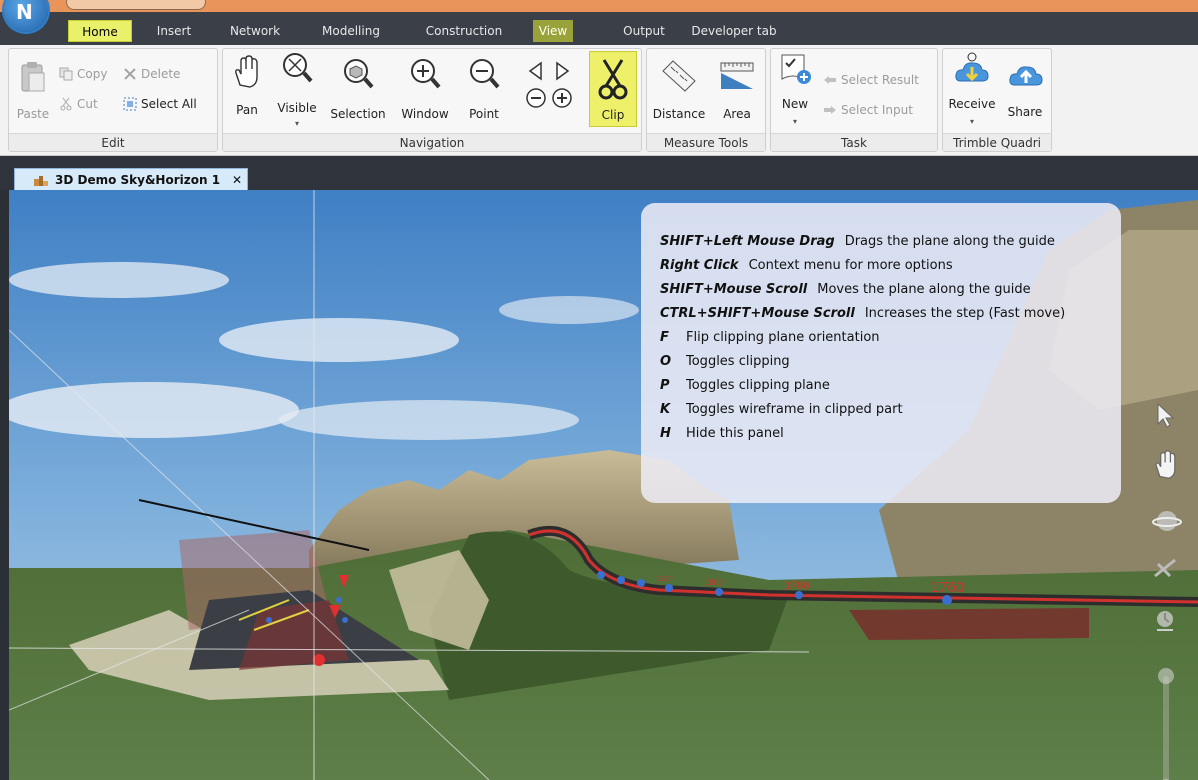  I want to click on selection-button: Selection, so click(358, 92).